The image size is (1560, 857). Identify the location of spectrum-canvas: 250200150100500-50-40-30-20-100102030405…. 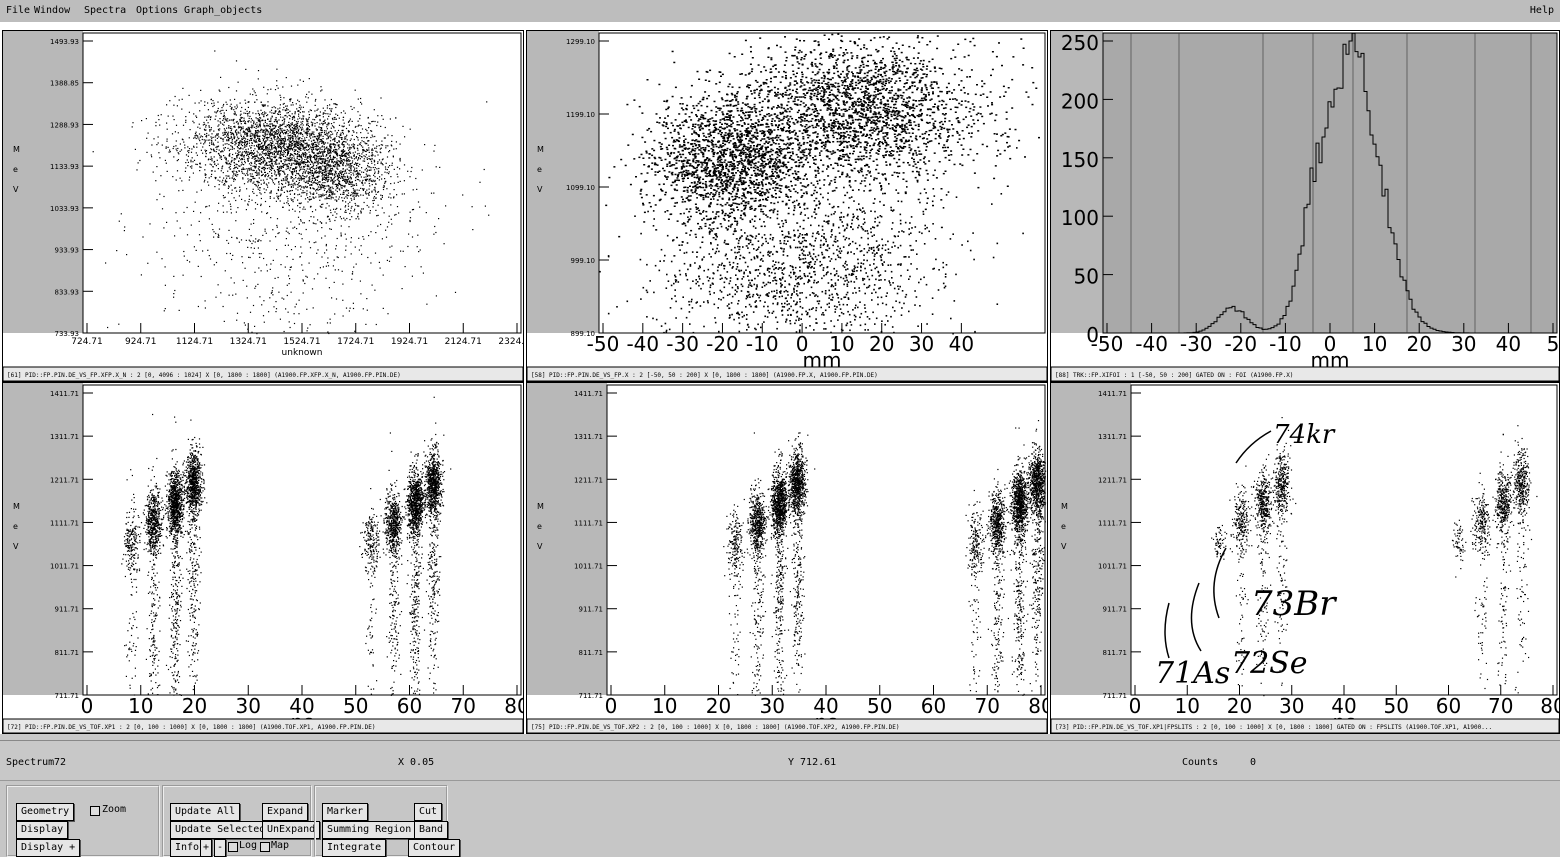
(1305, 206).